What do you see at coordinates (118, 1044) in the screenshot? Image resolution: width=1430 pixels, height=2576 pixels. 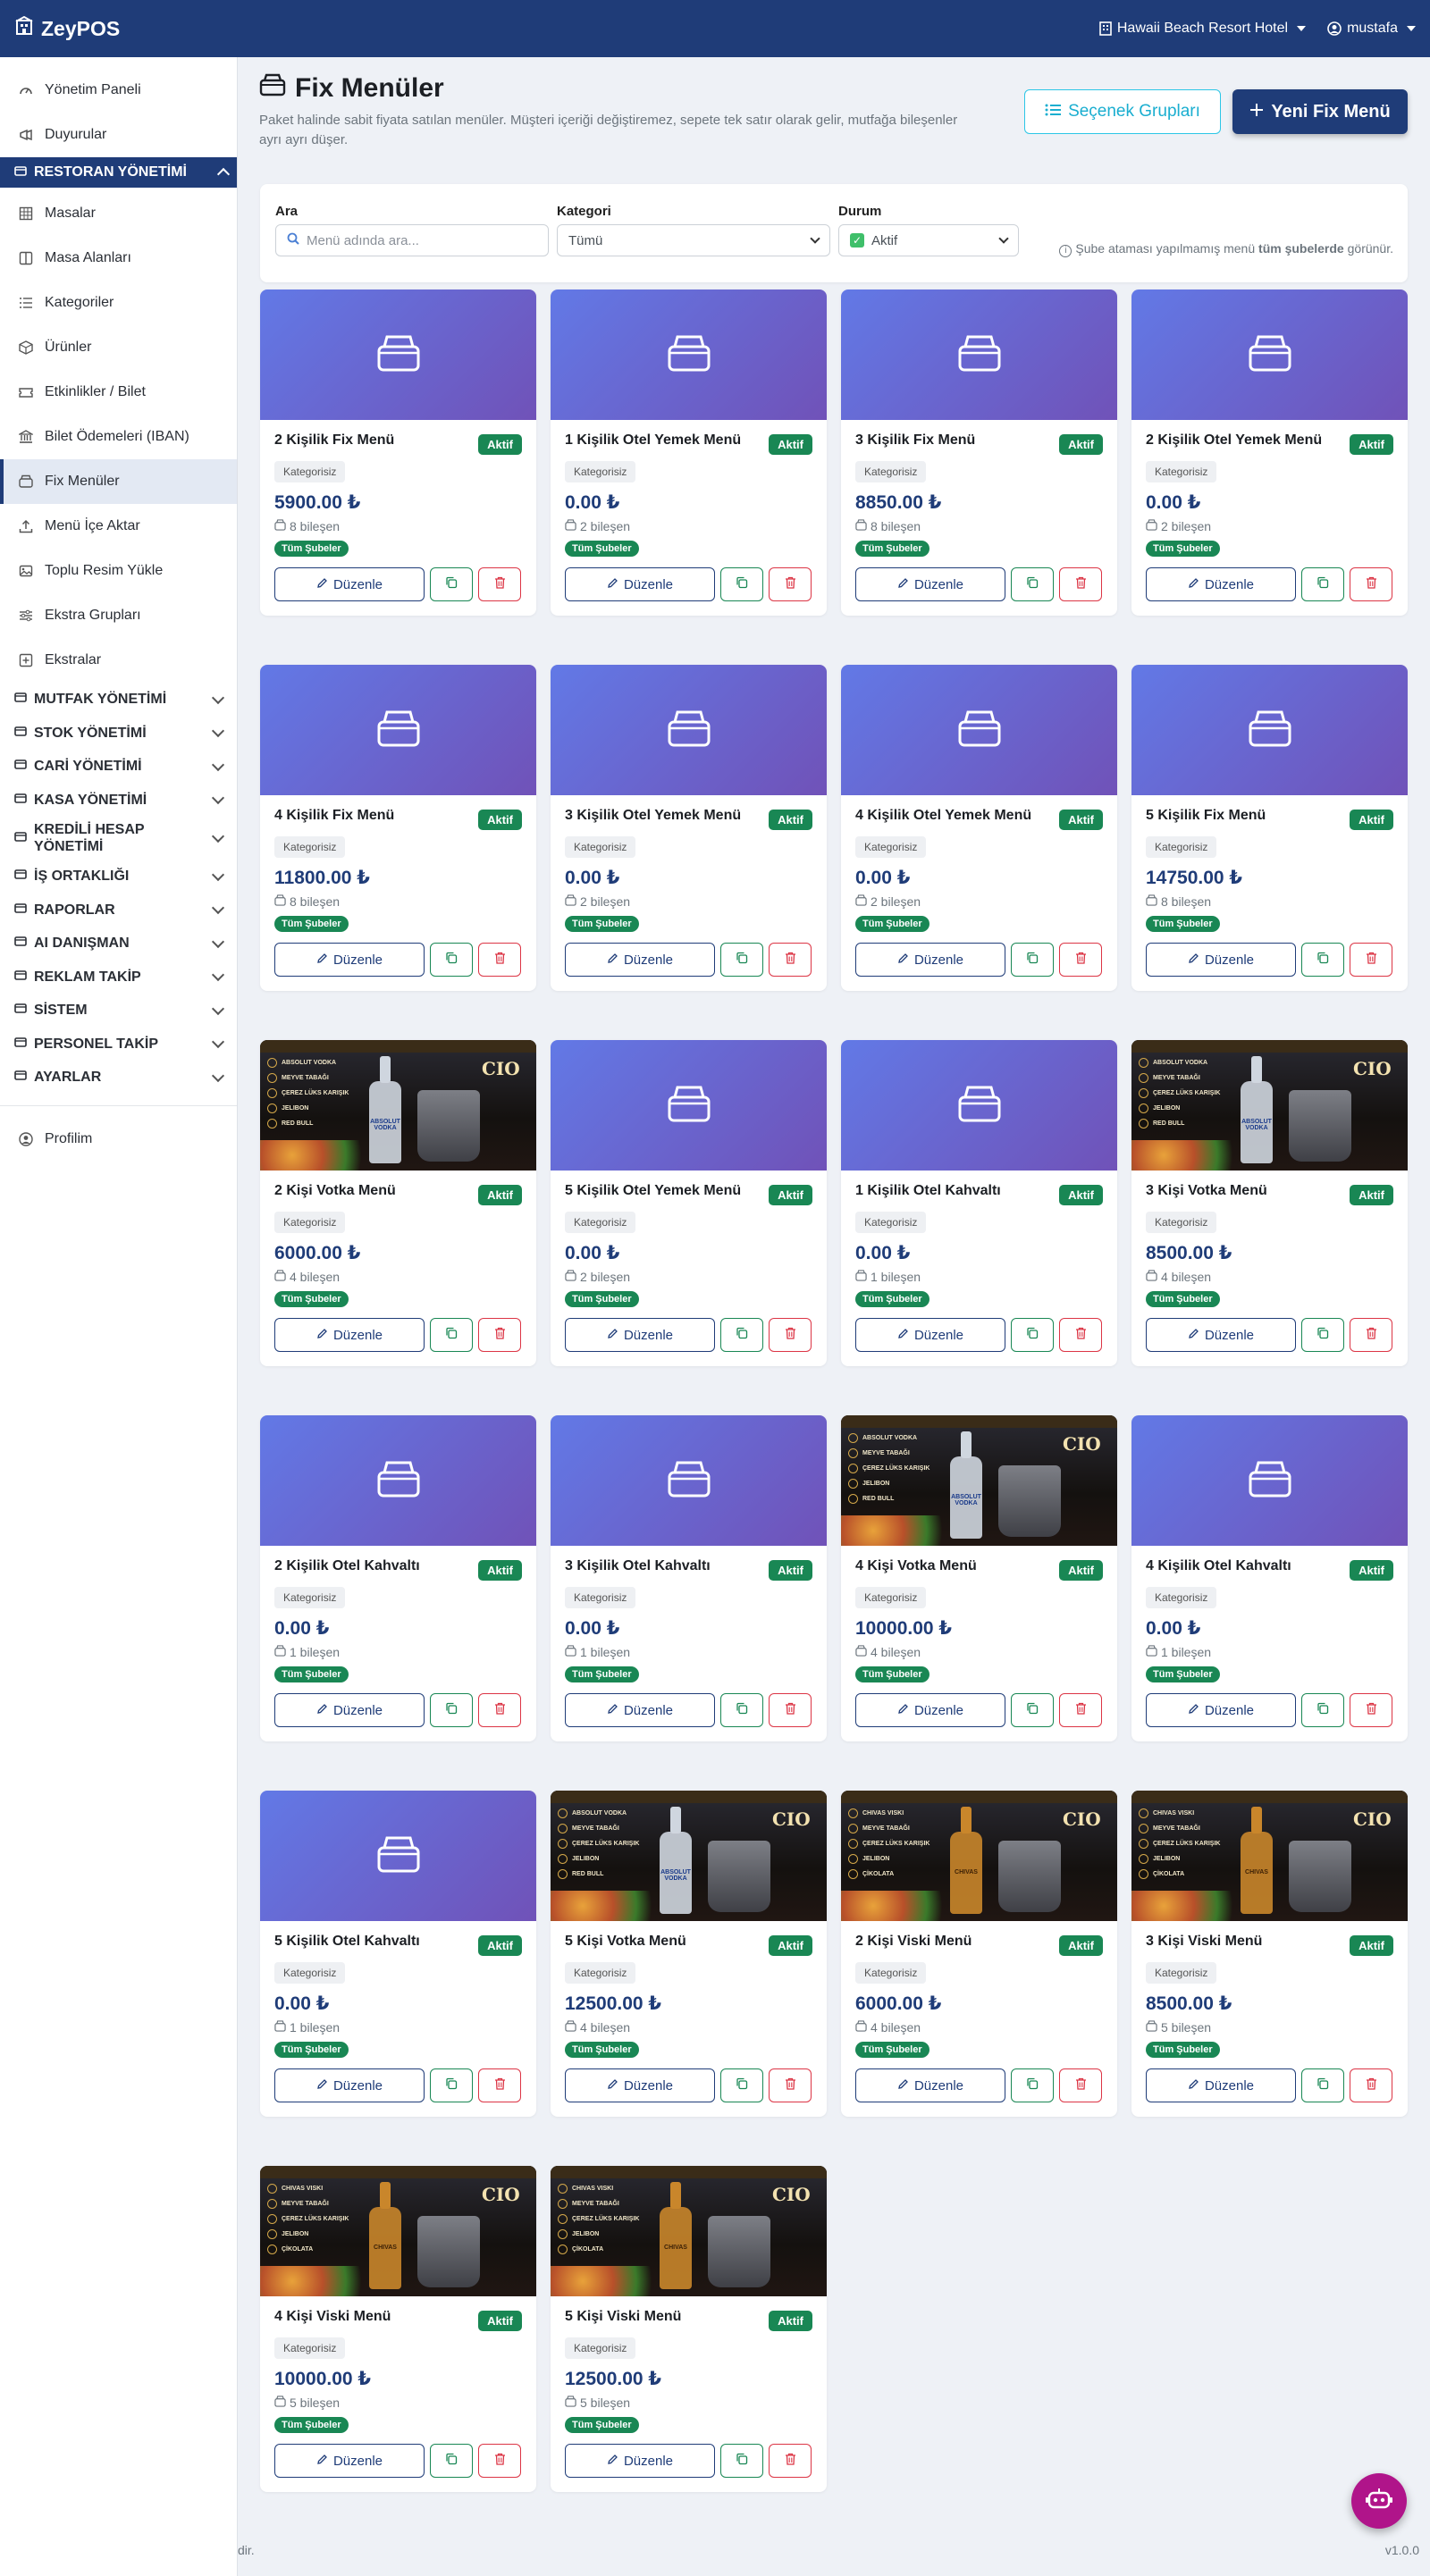 I see `sidebar-group: PERSONEL TAKİP` at bounding box center [118, 1044].